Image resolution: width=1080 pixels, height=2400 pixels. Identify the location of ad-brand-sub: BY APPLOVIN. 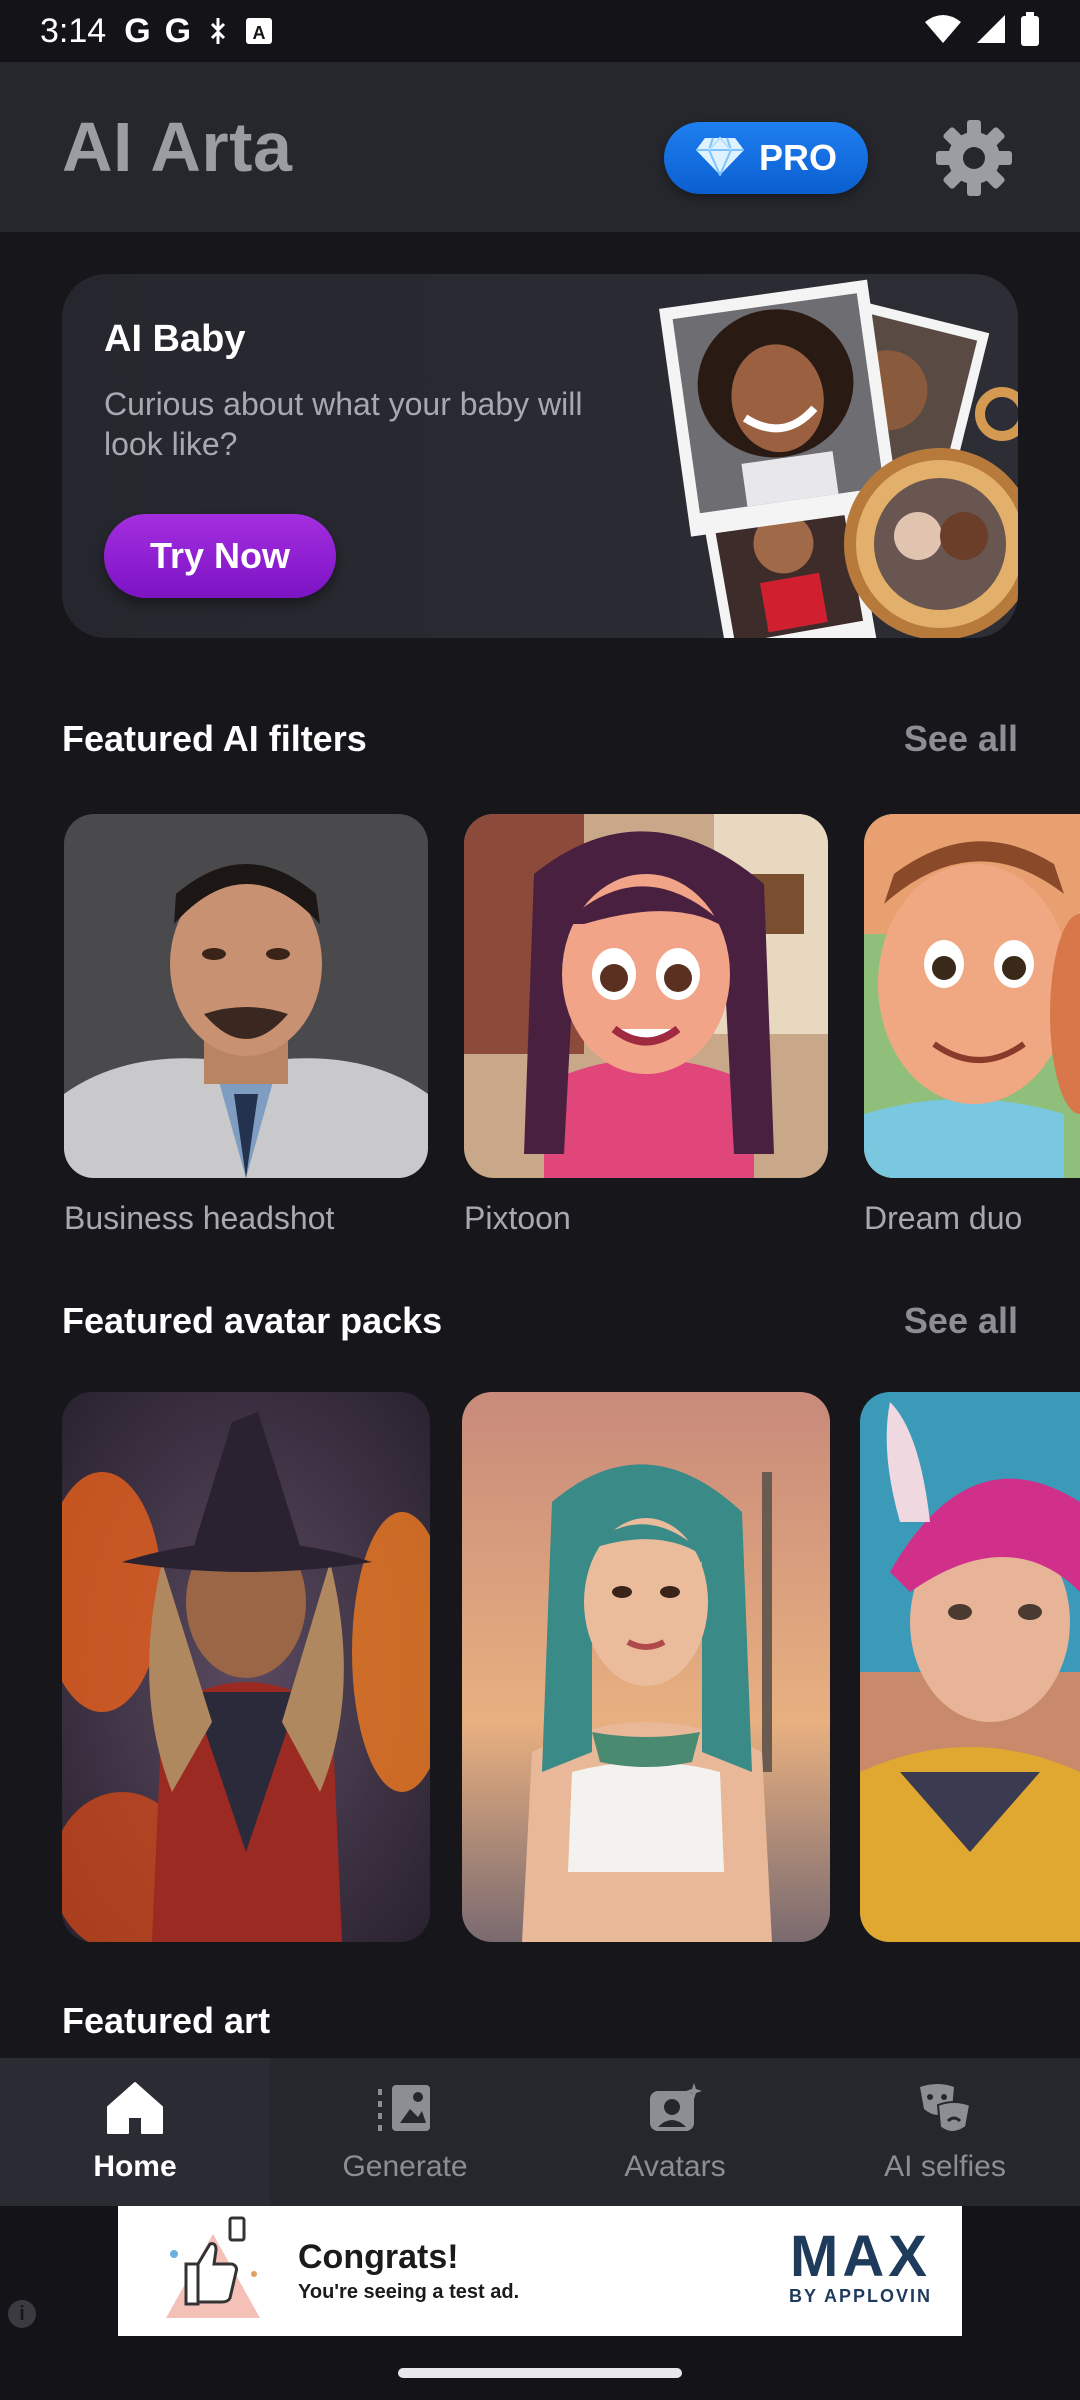
(860, 2296).